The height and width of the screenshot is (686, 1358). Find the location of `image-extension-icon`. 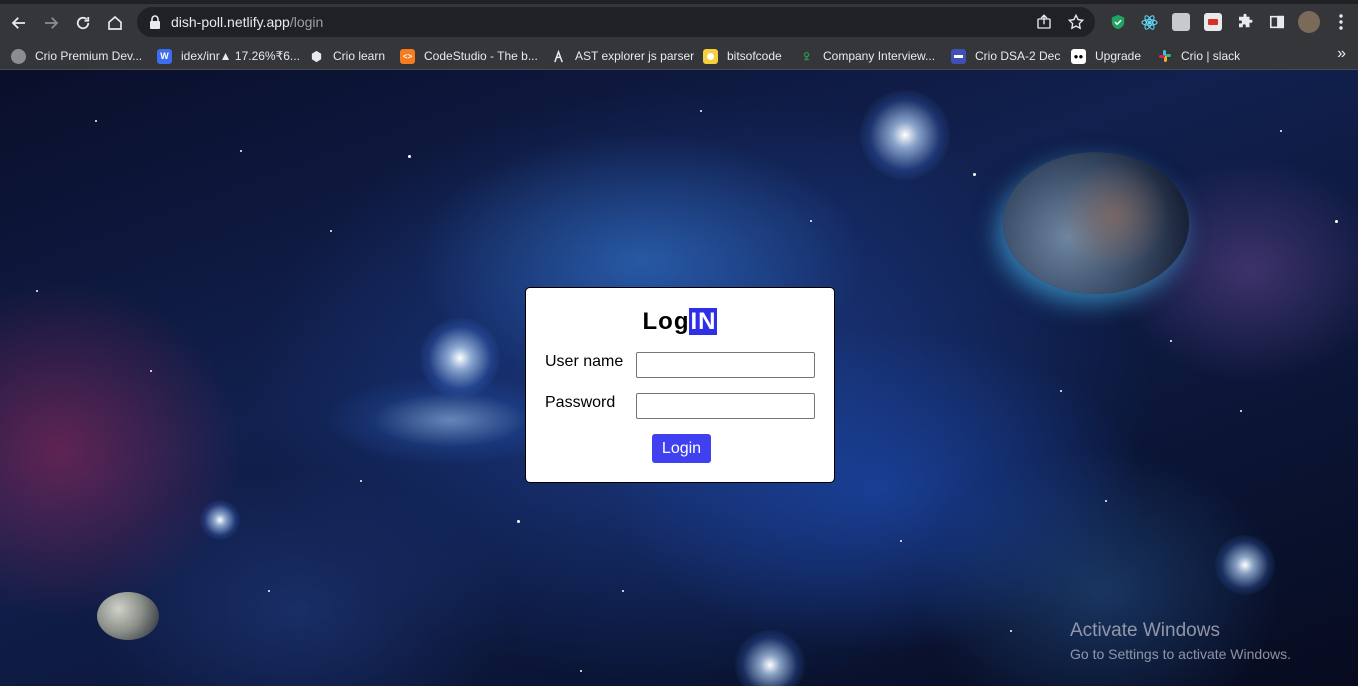

image-extension-icon is located at coordinates (1181, 22).